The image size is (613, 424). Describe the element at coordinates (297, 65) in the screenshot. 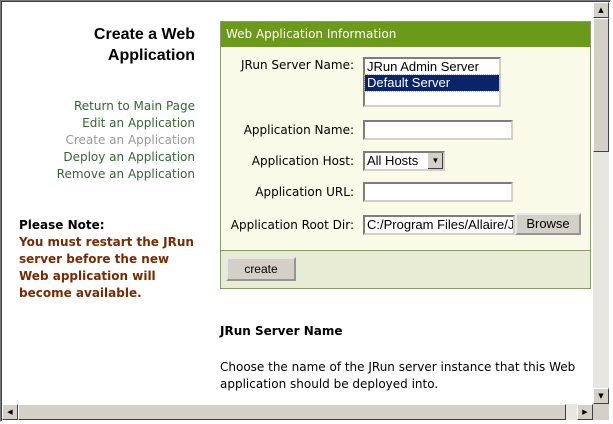

I see `server-name-label: JRun Server Name:` at that location.